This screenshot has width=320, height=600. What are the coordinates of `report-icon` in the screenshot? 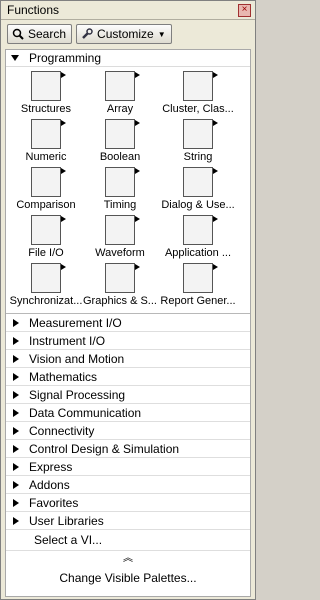 It's located at (200, 278).